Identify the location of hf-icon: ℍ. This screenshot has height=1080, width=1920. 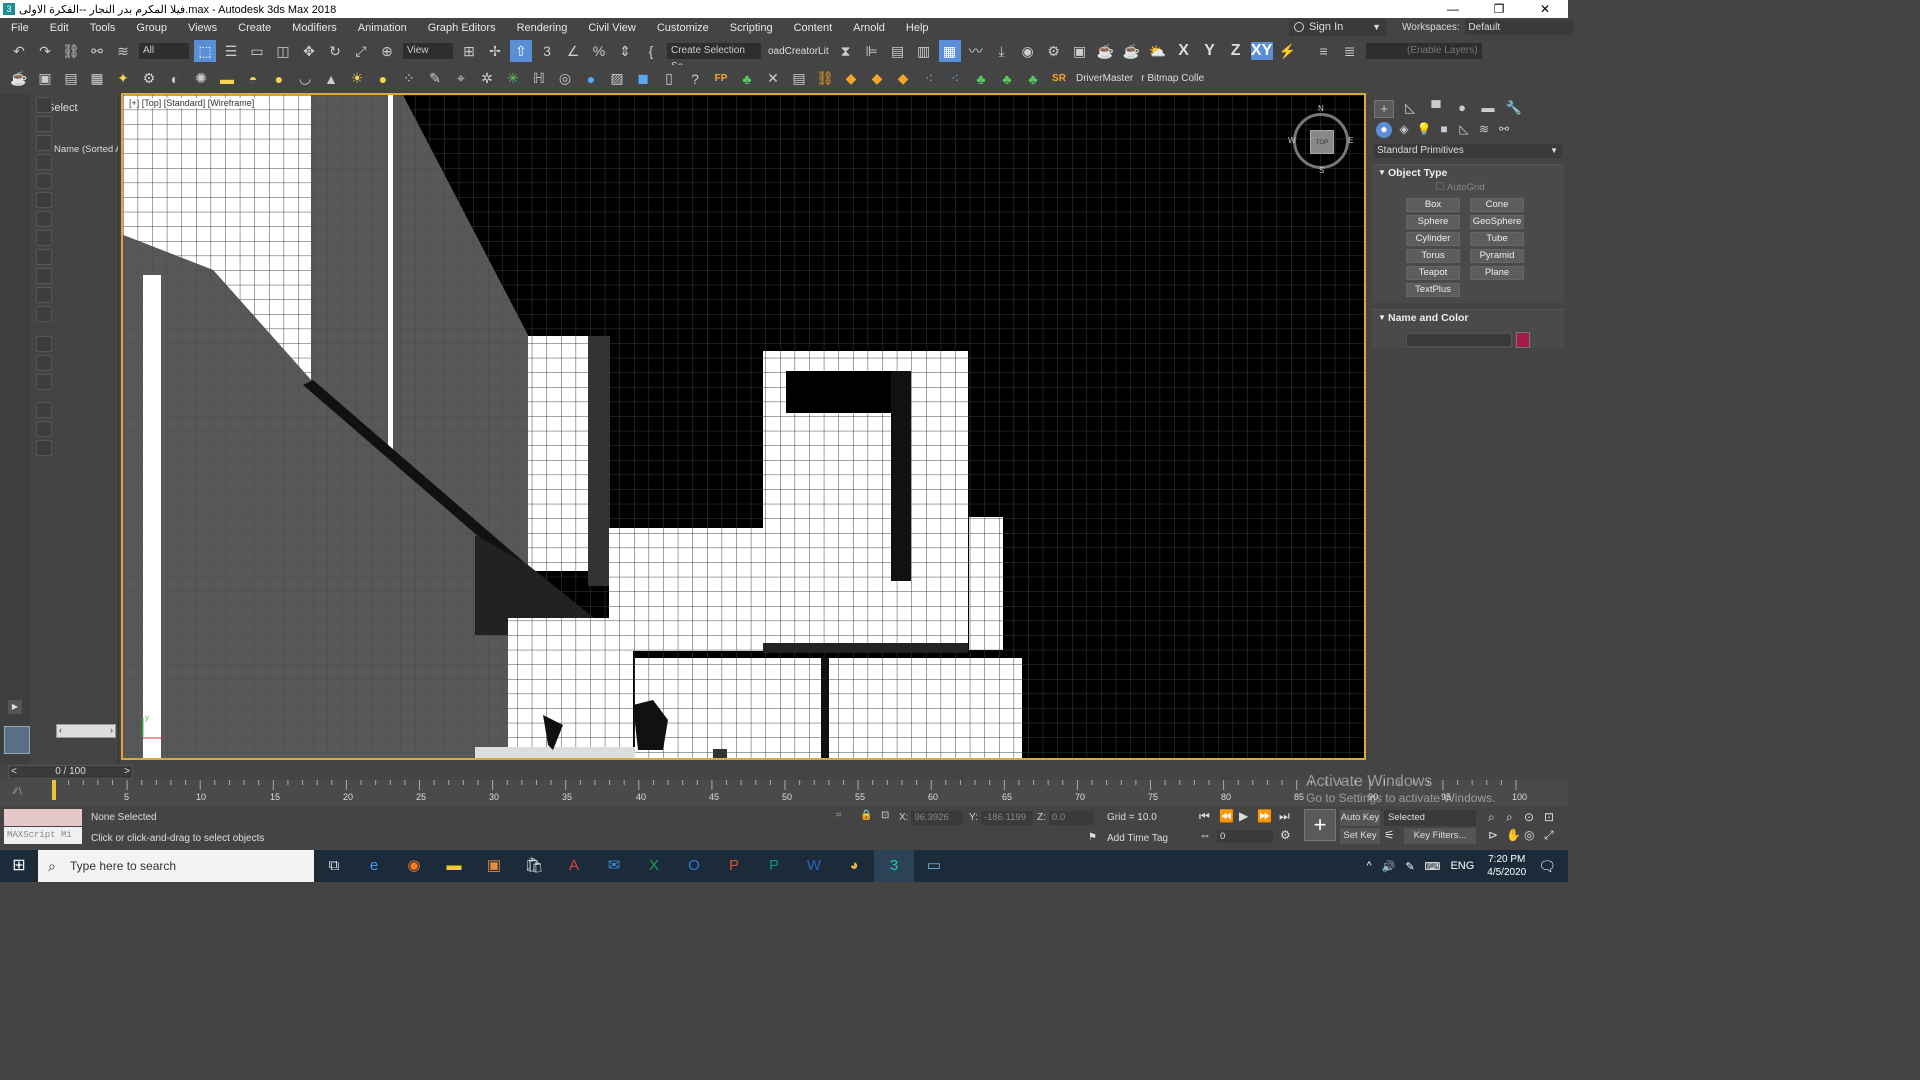
(539, 79).